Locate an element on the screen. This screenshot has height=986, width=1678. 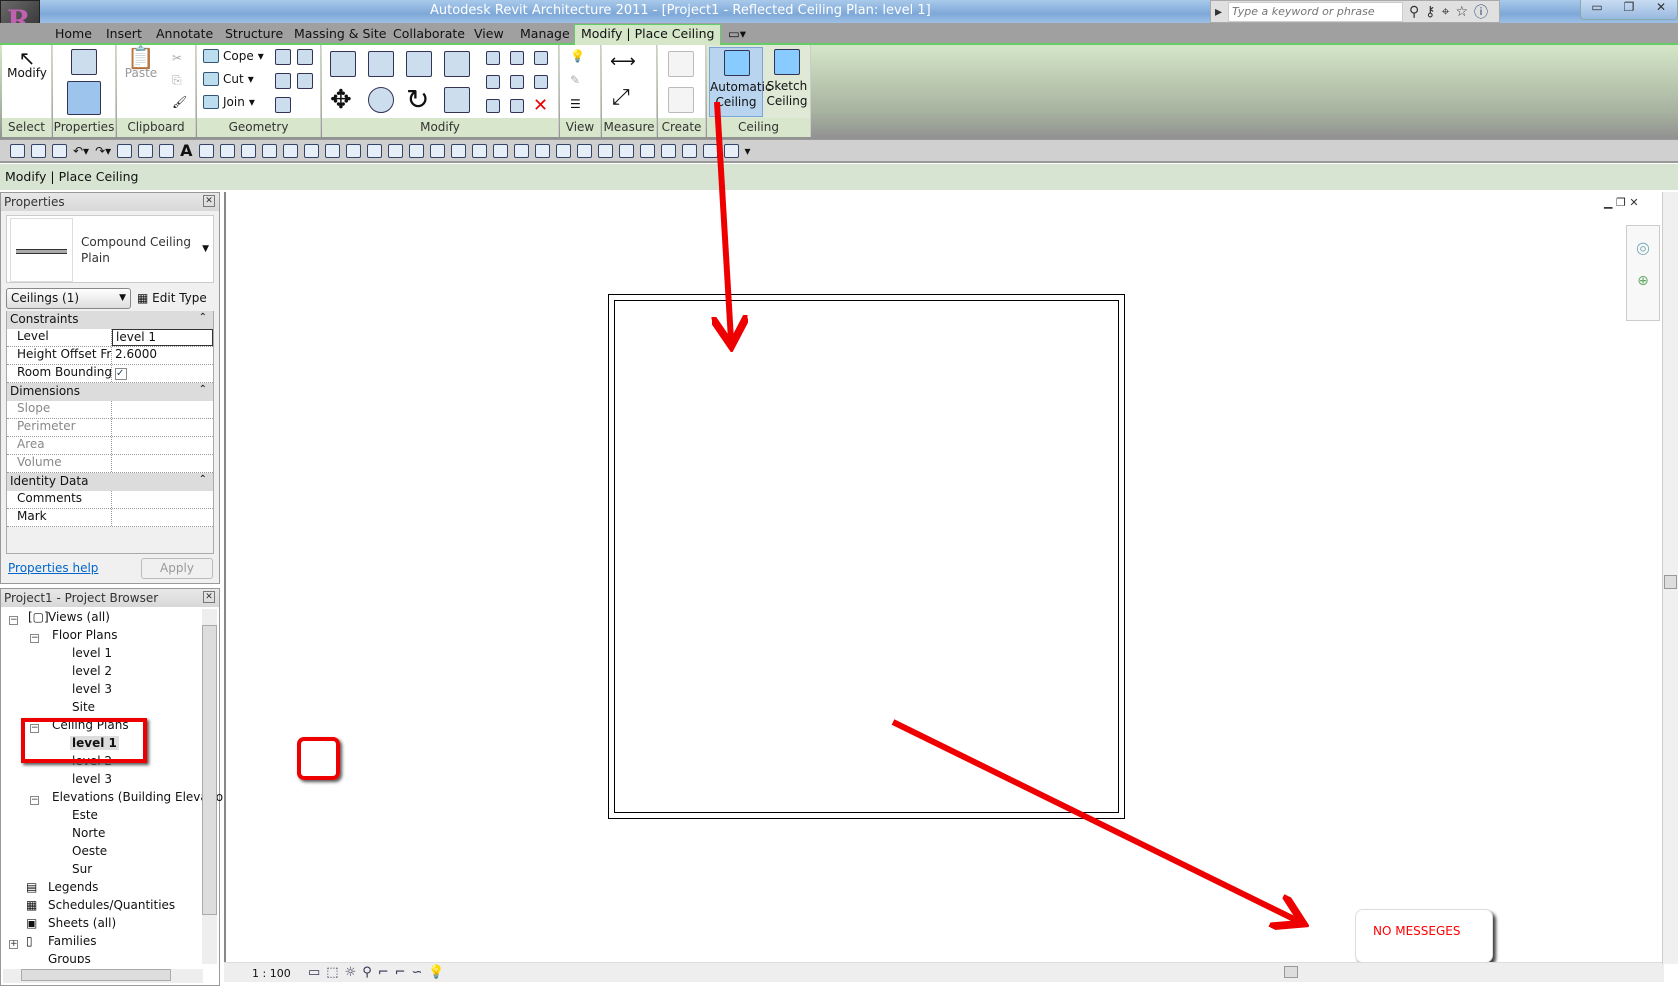
arrow-to-automatic-ceiling is located at coordinates (724, 220).